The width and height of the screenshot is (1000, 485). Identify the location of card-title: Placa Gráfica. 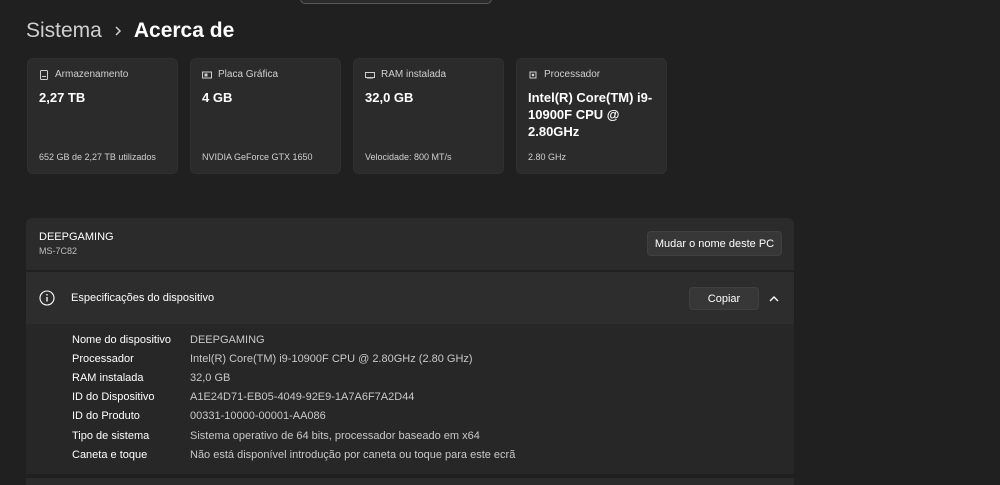
(248, 74).